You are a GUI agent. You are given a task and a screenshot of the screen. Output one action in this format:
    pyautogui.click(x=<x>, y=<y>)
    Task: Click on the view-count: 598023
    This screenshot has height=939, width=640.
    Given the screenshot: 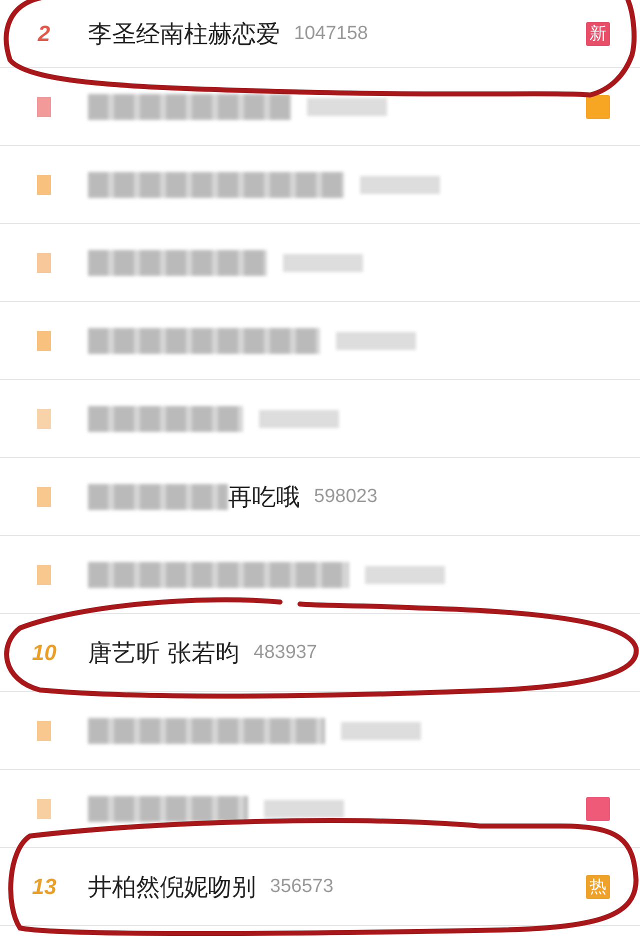 What is the action you would take?
    pyautogui.click(x=346, y=497)
    